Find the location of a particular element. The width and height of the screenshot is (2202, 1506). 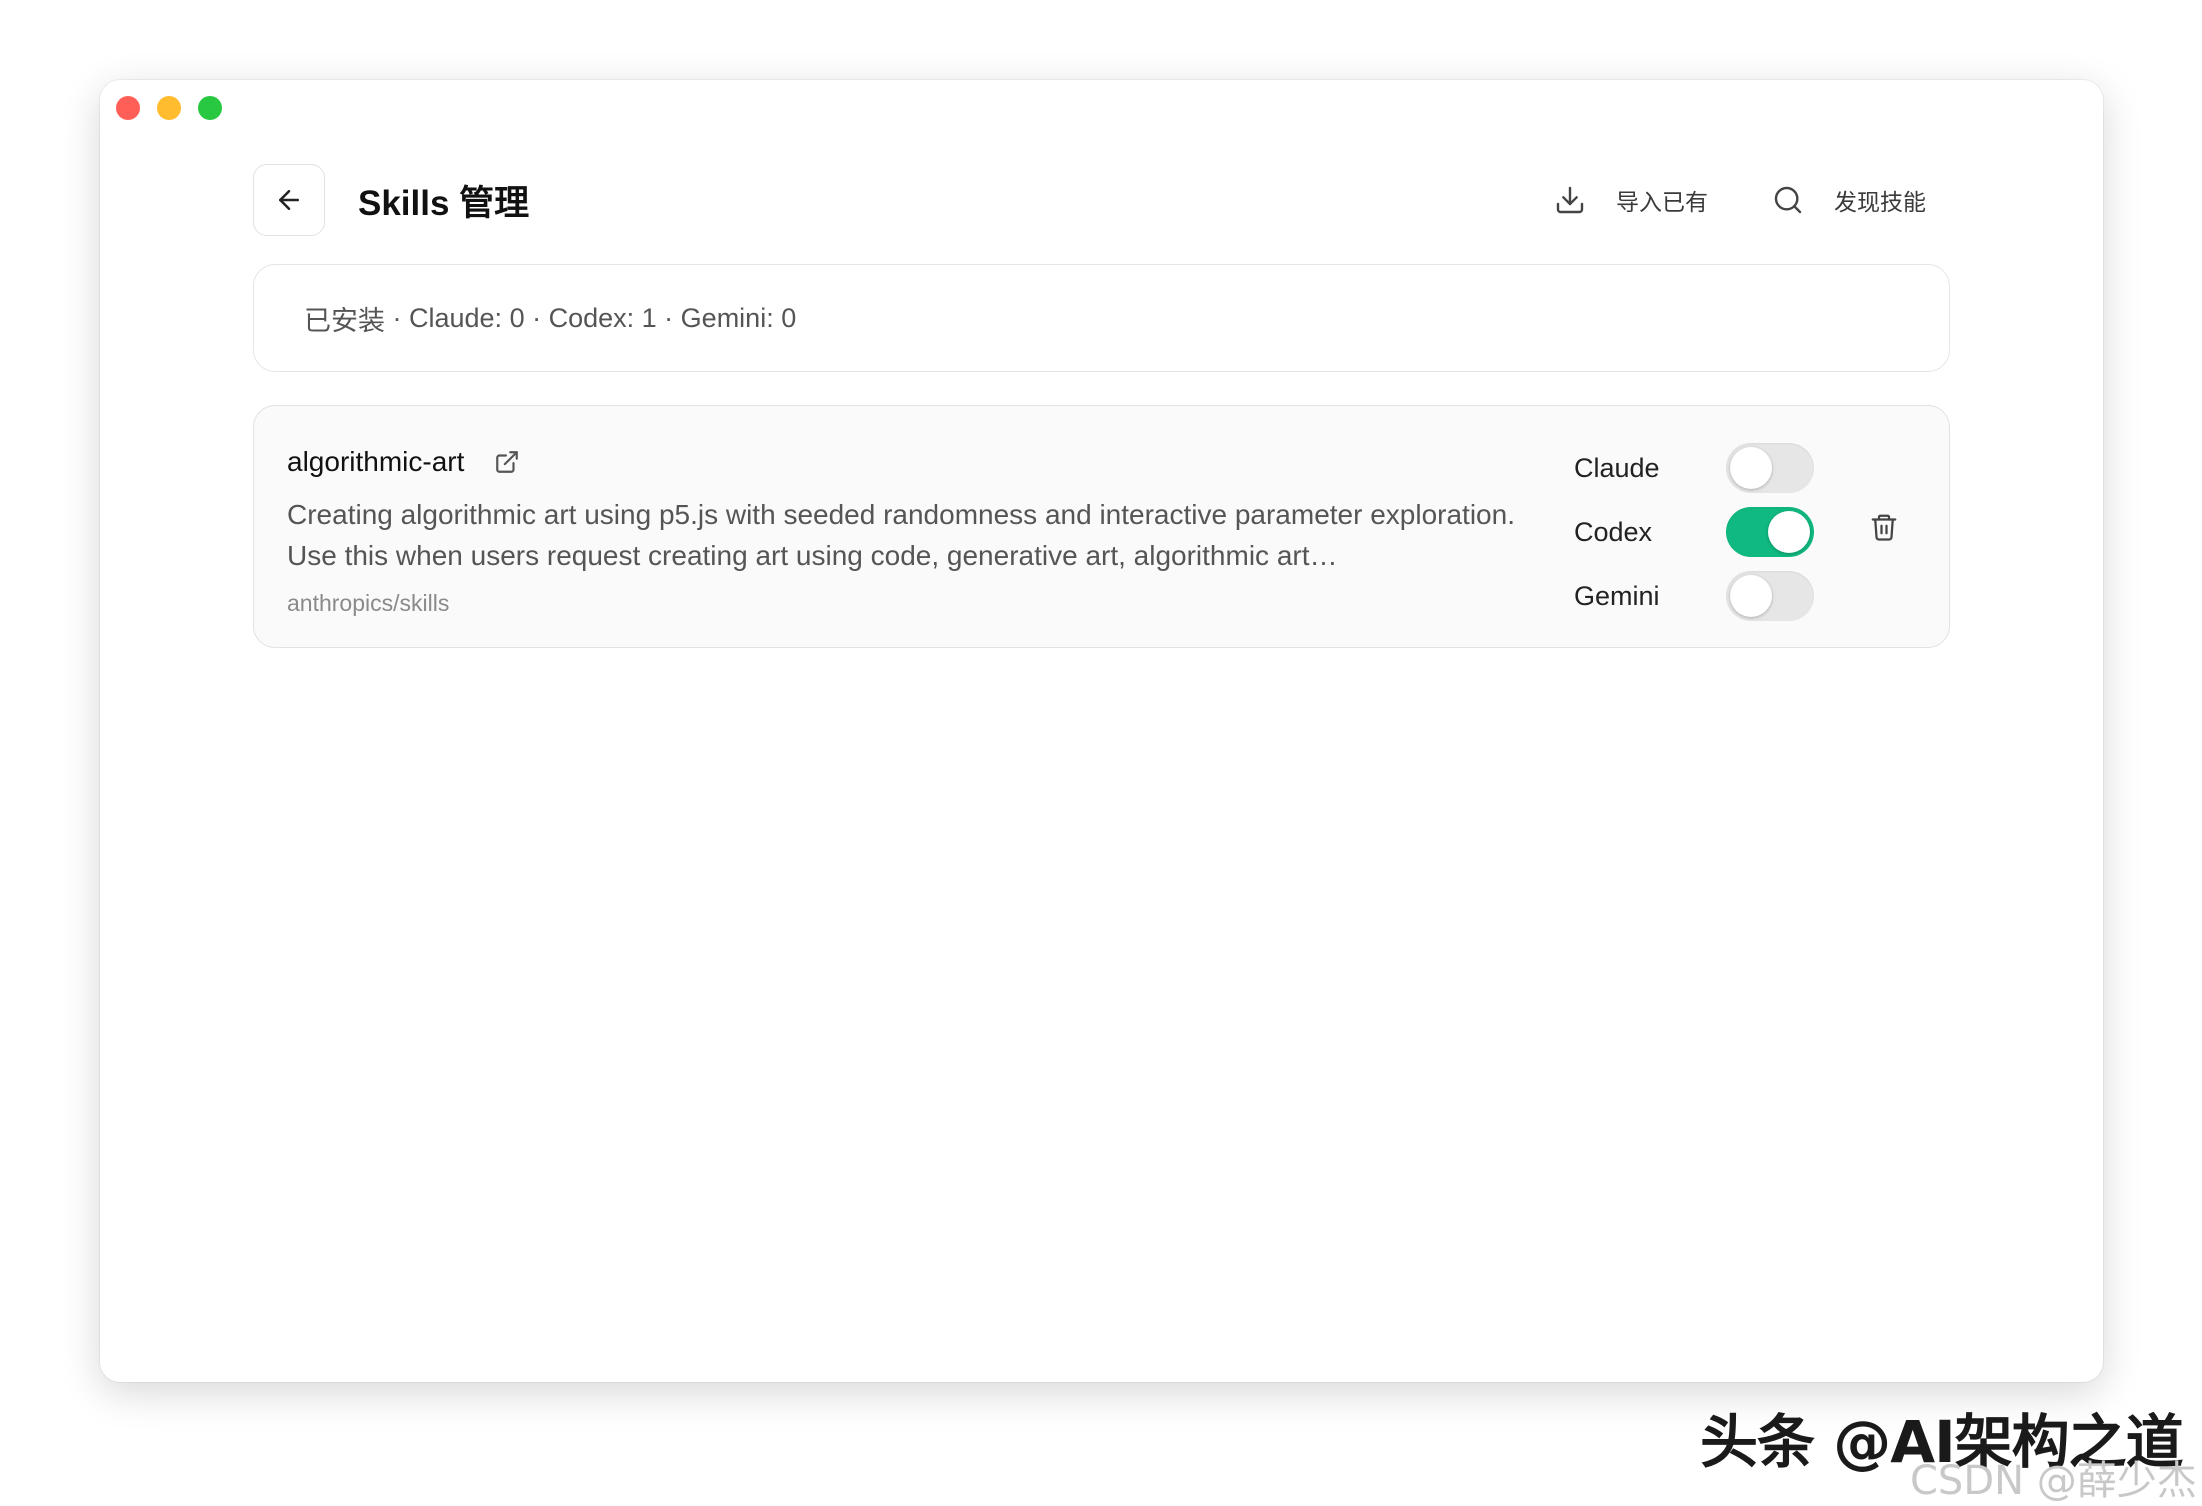

download-icon is located at coordinates (1570, 200).